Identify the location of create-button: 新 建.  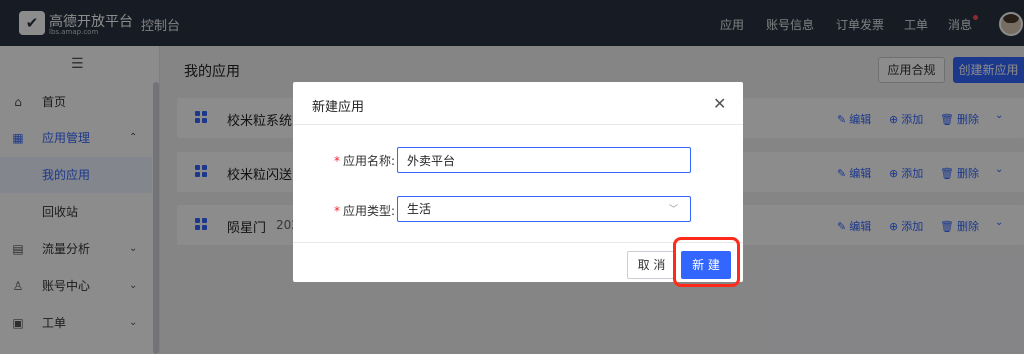
(706, 265).